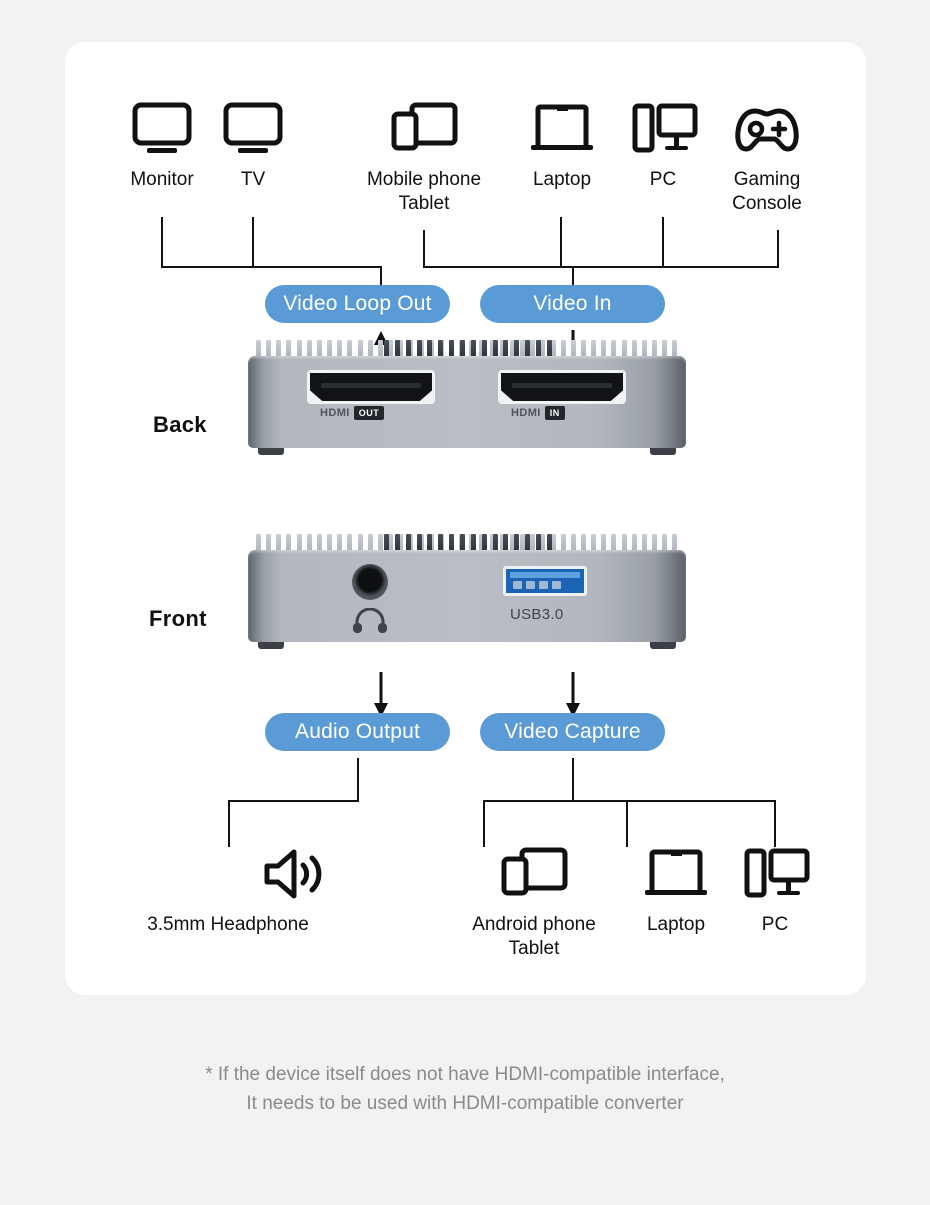 The width and height of the screenshot is (930, 1205). I want to click on device-back: HDMI OUT HDMI IN, so click(467, 405).